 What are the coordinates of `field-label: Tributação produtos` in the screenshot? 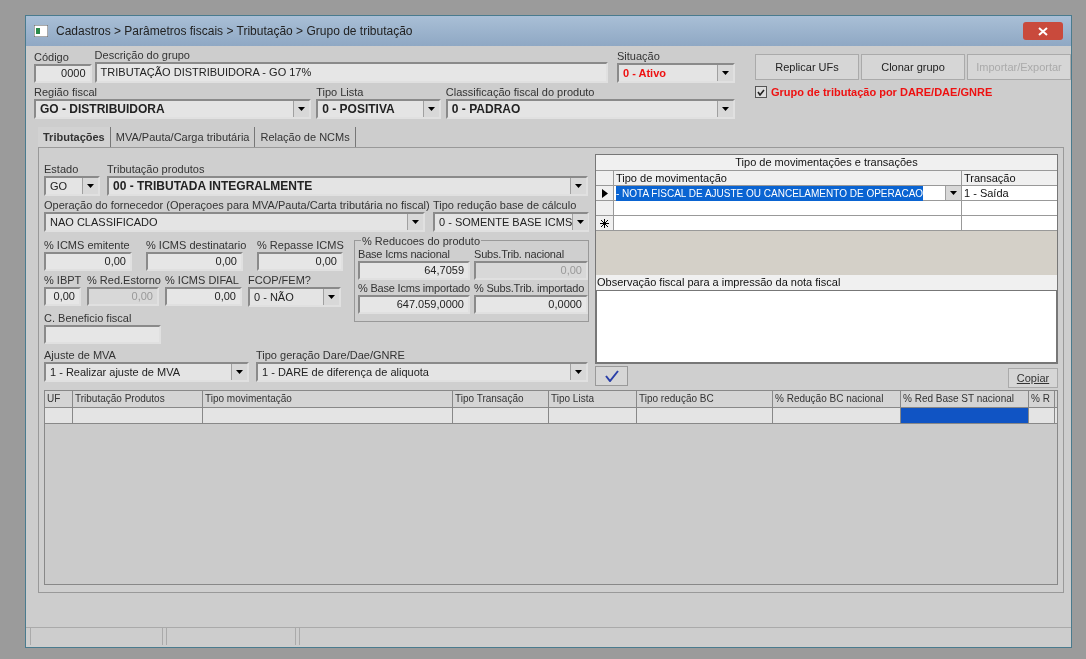 It's located at (156, 169).